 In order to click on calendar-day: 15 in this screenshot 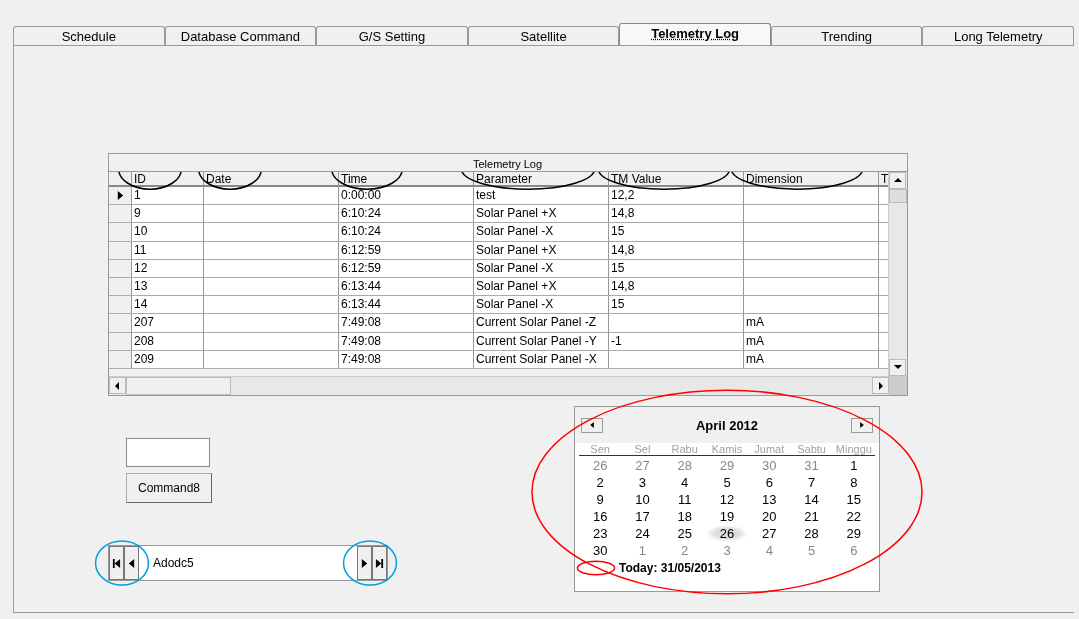, I will do `click(853, 499)`.